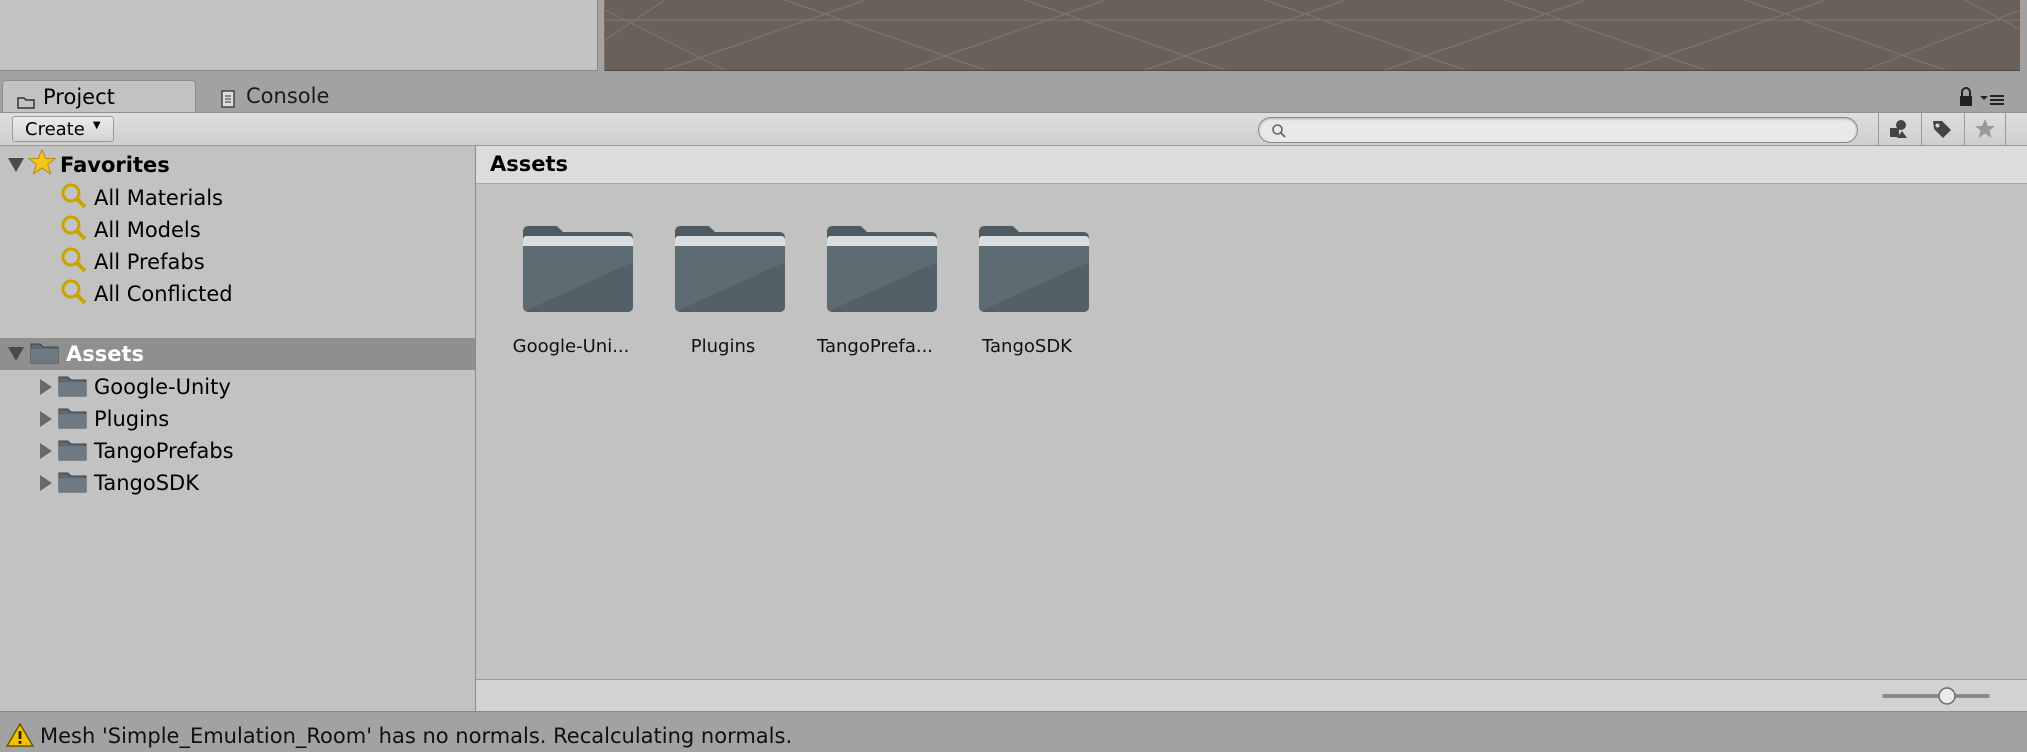 This screenshot has height=752, width=2027. Describe the element at coordinates (163, 294) in the screenshot. I see `favorite-label: All Conflicted` at that location.